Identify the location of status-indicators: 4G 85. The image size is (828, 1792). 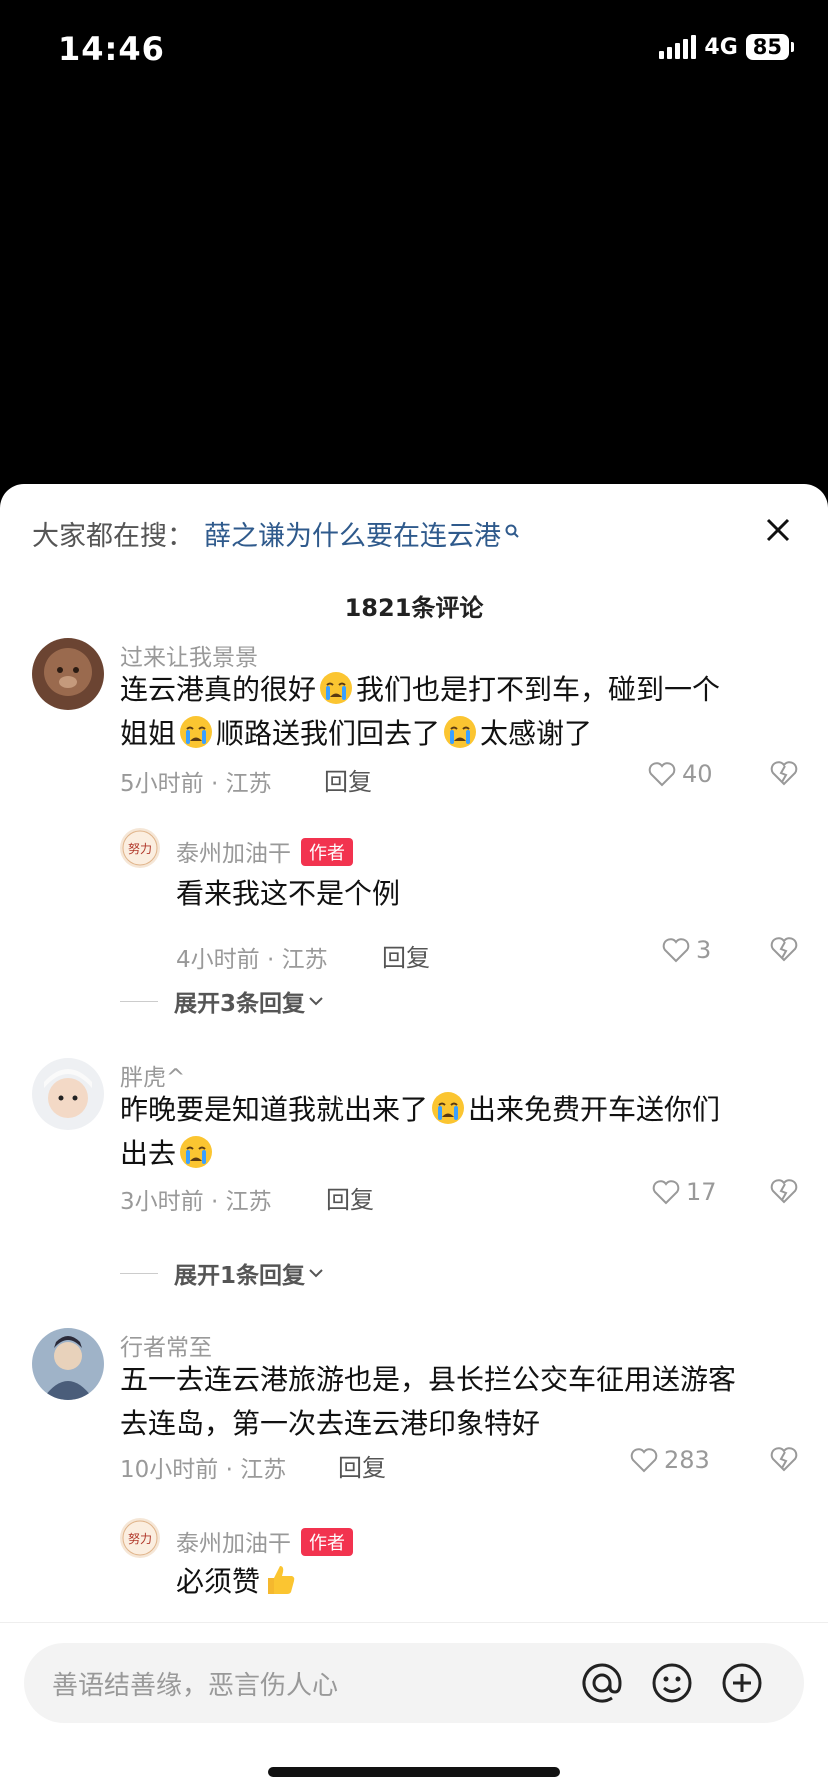
(726, 47).